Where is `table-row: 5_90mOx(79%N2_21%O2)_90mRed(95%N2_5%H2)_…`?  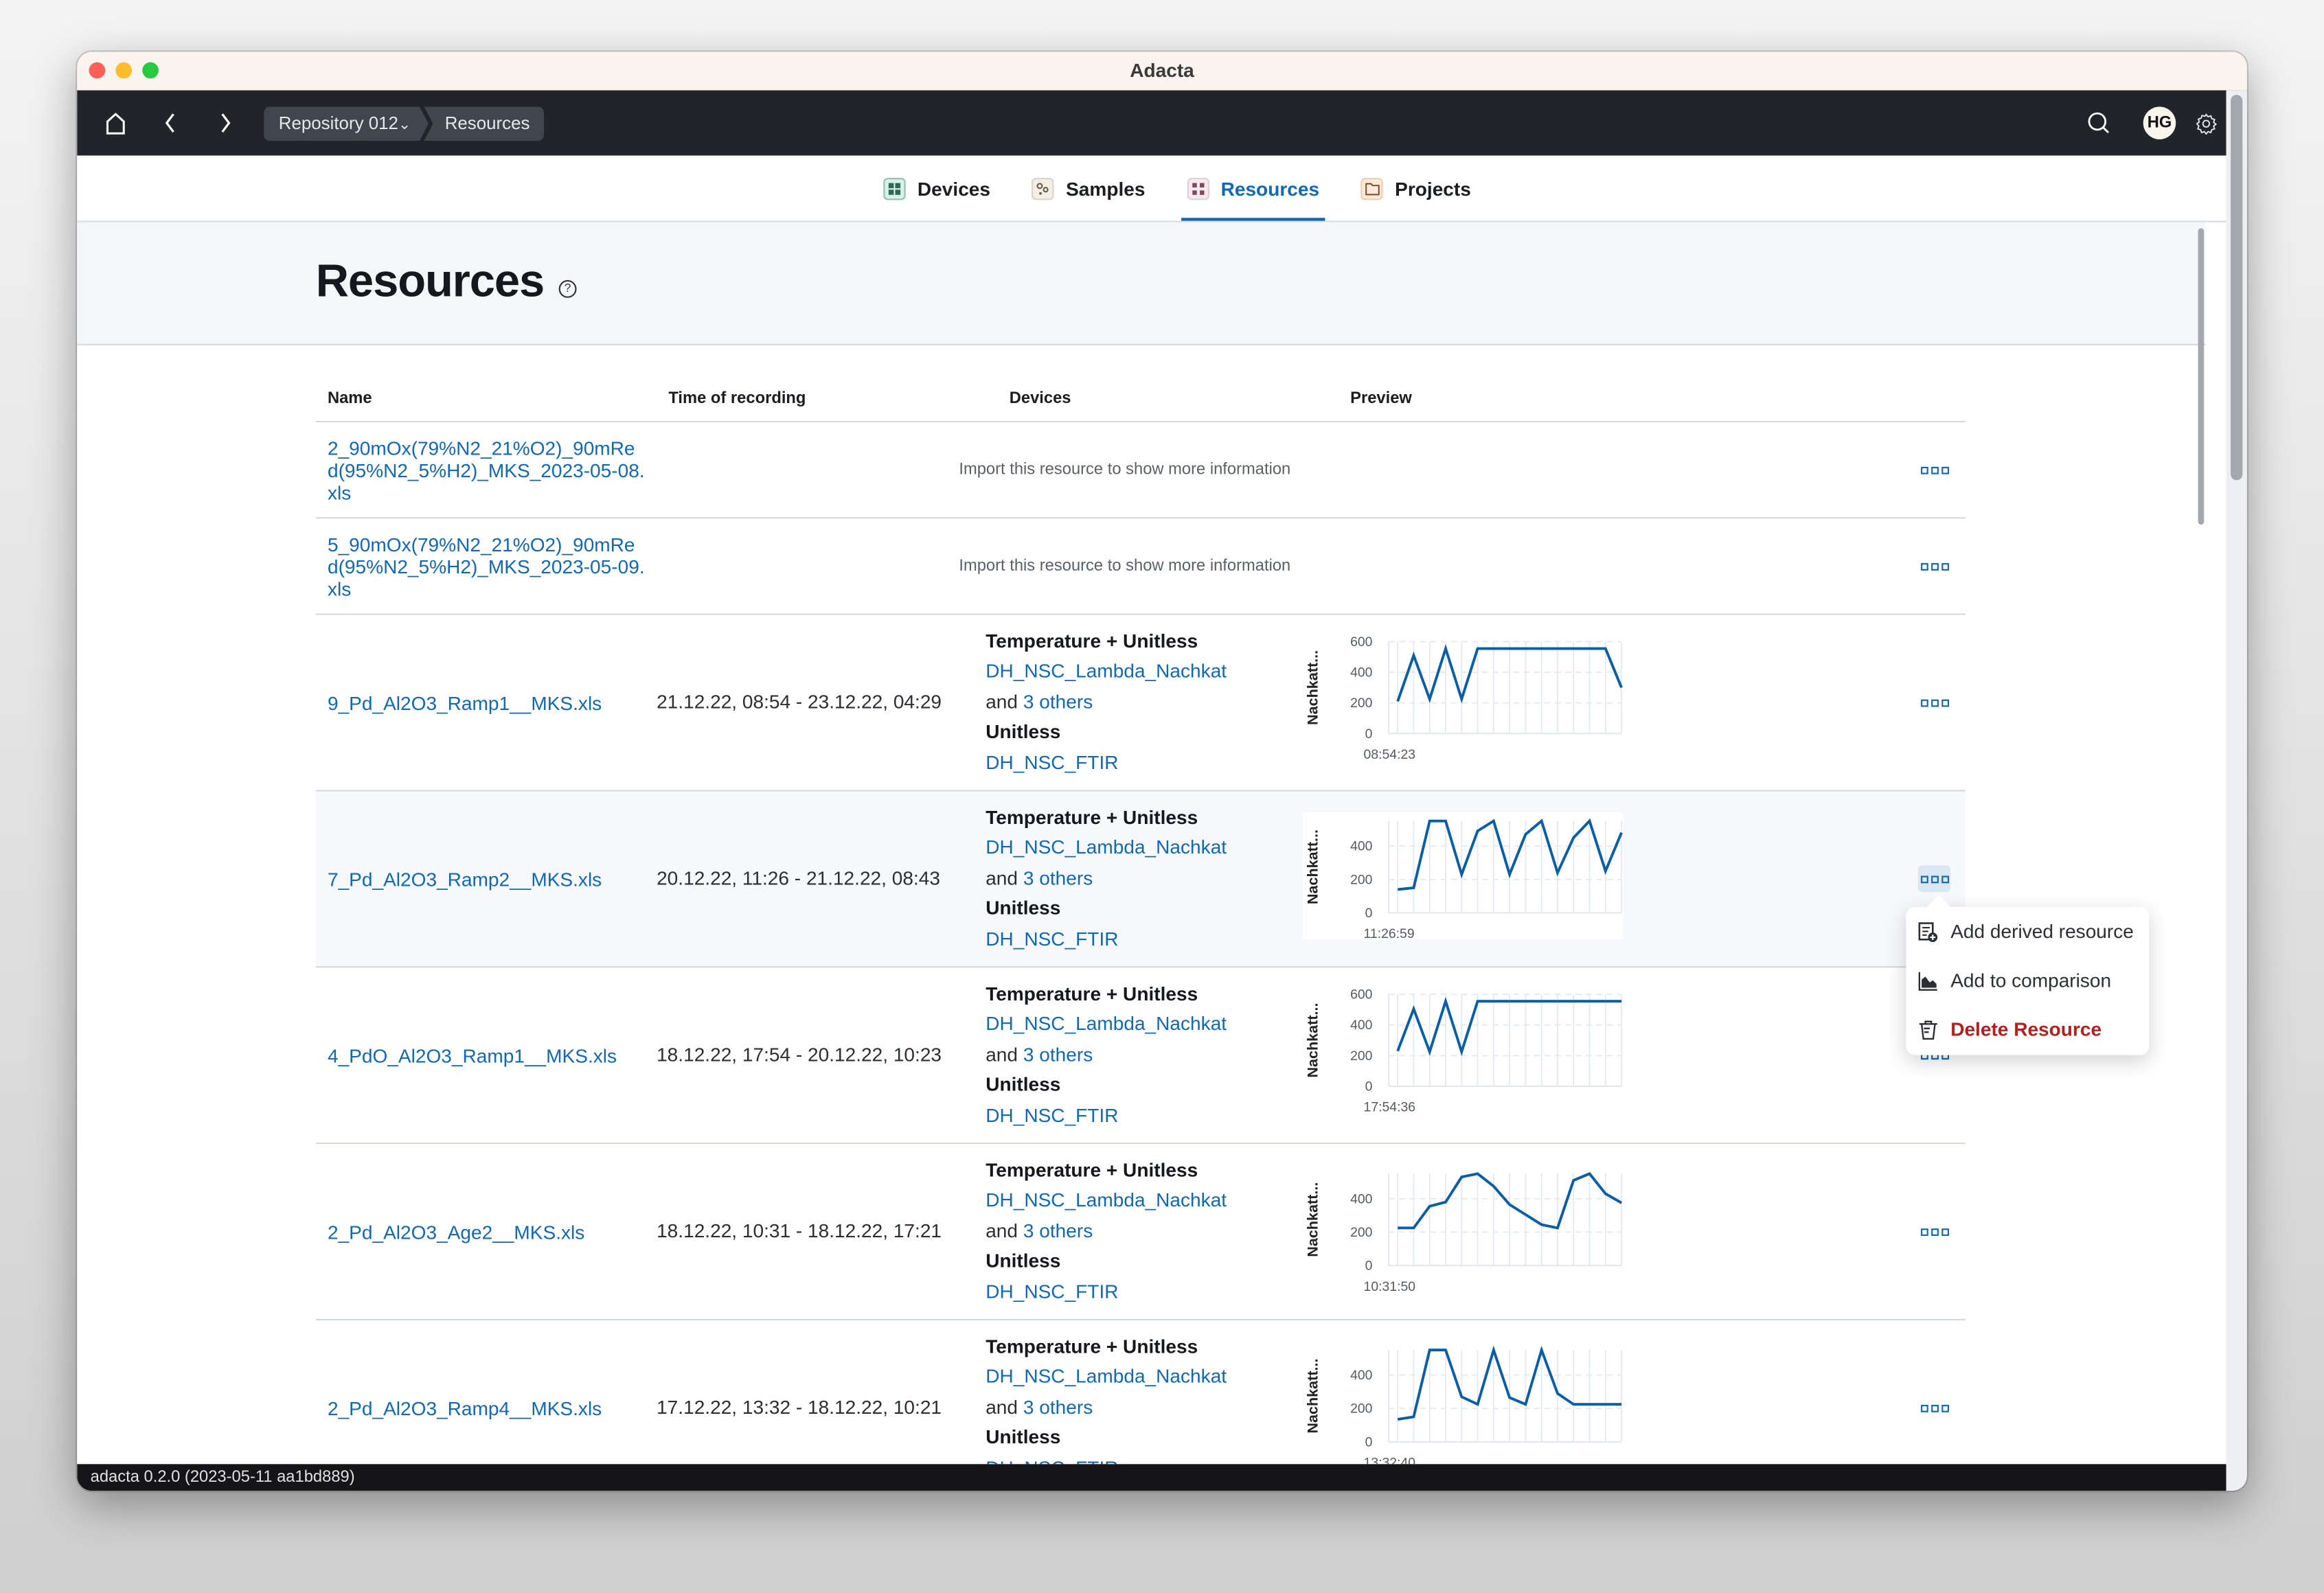
table-row: 5_90mOx(79%N2_21%O2)_90mRed(95%N2_5%H2)_… is located at coordinates (1140, 567).